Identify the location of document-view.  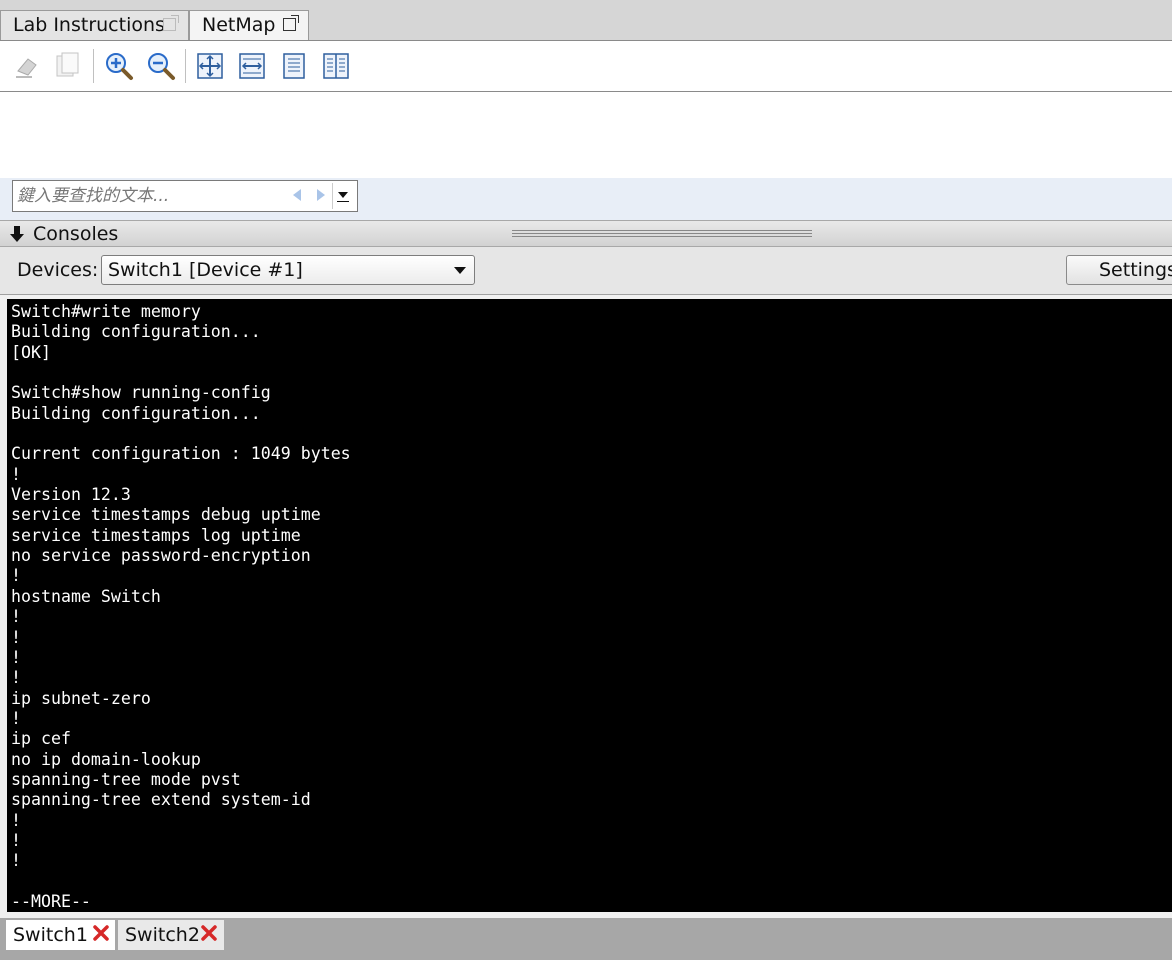
(586, 135).